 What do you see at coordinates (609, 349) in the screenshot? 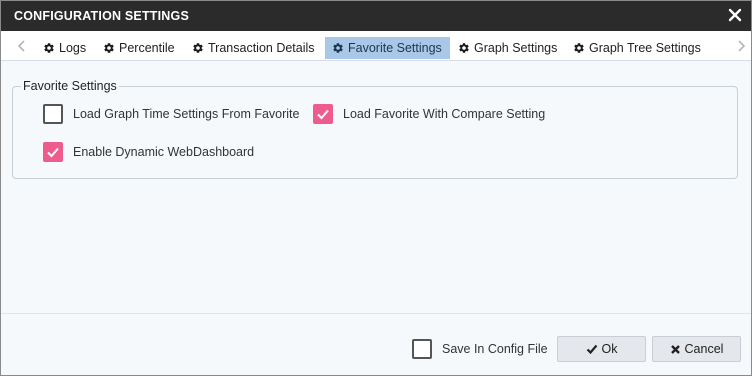
I see `ok-button-label: Ok` at bounding box center [609, 349].